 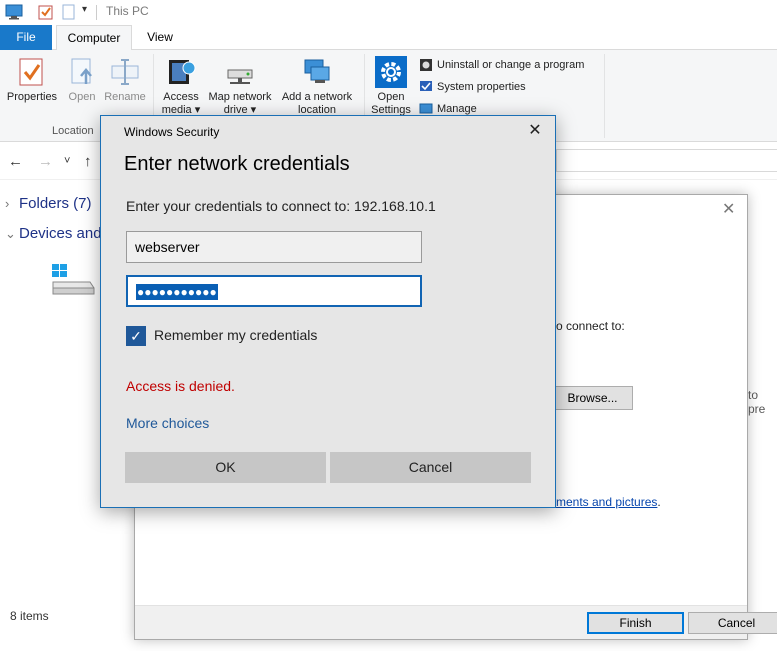 What do you see at coordinates (728, 209) in the screenshot?
I see `wizard-close-icon: ✕` at bounding box center [728, 209].